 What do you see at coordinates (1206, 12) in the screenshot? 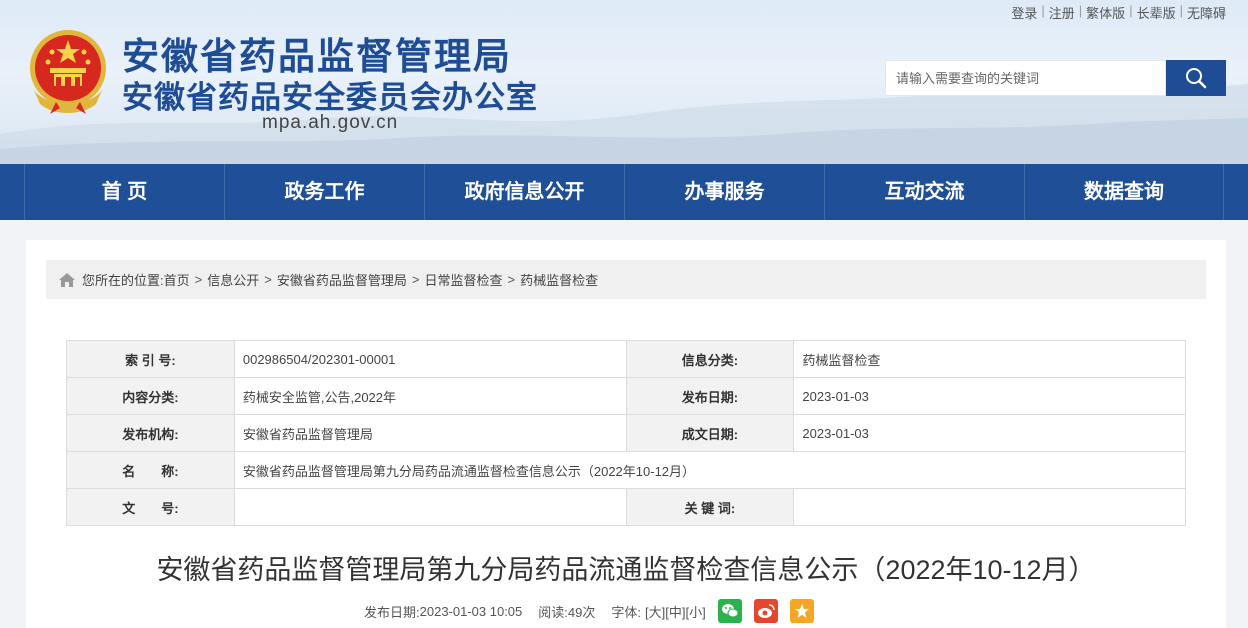
I see `accessibility-link: 无障碍` at bounding box center [1206, 12].